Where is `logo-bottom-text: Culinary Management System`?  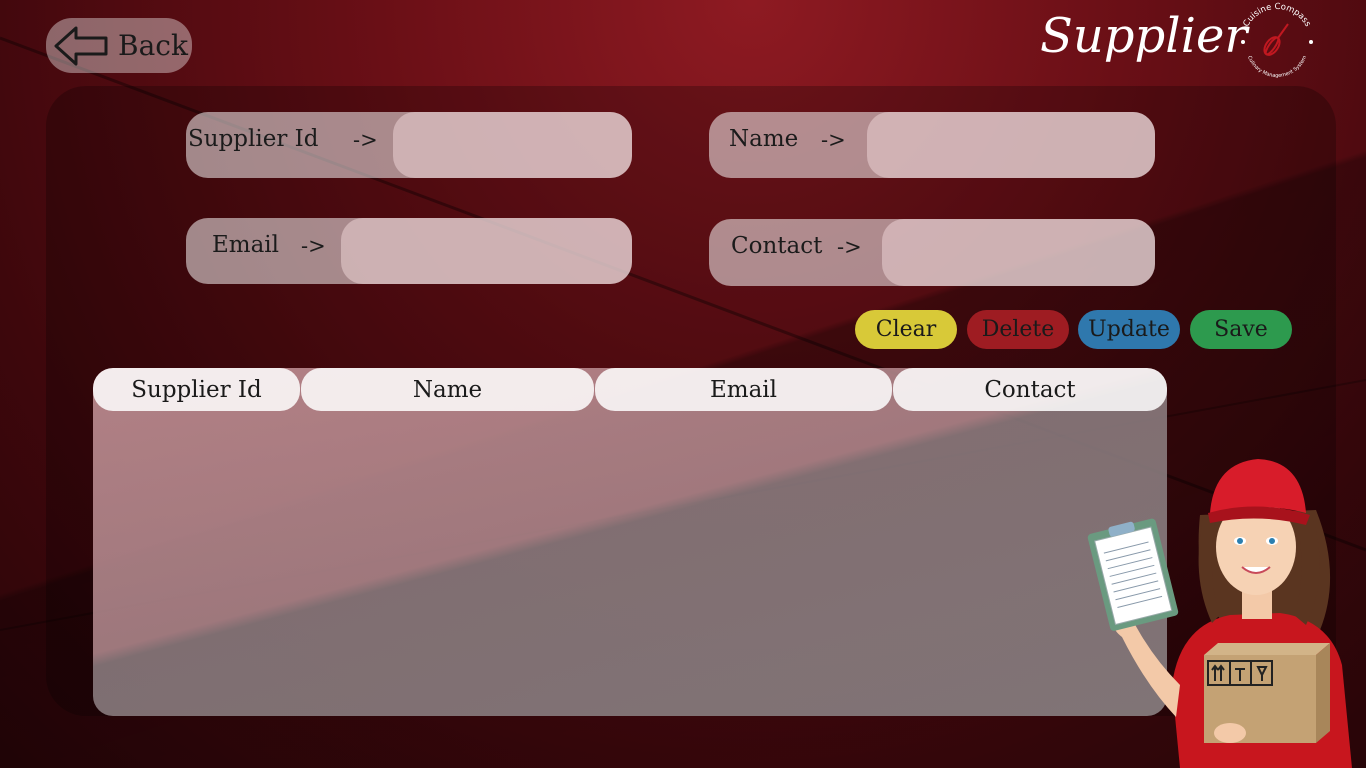 logo-bottom-text: Culinary Management System is located at coordinates (1277, 67).